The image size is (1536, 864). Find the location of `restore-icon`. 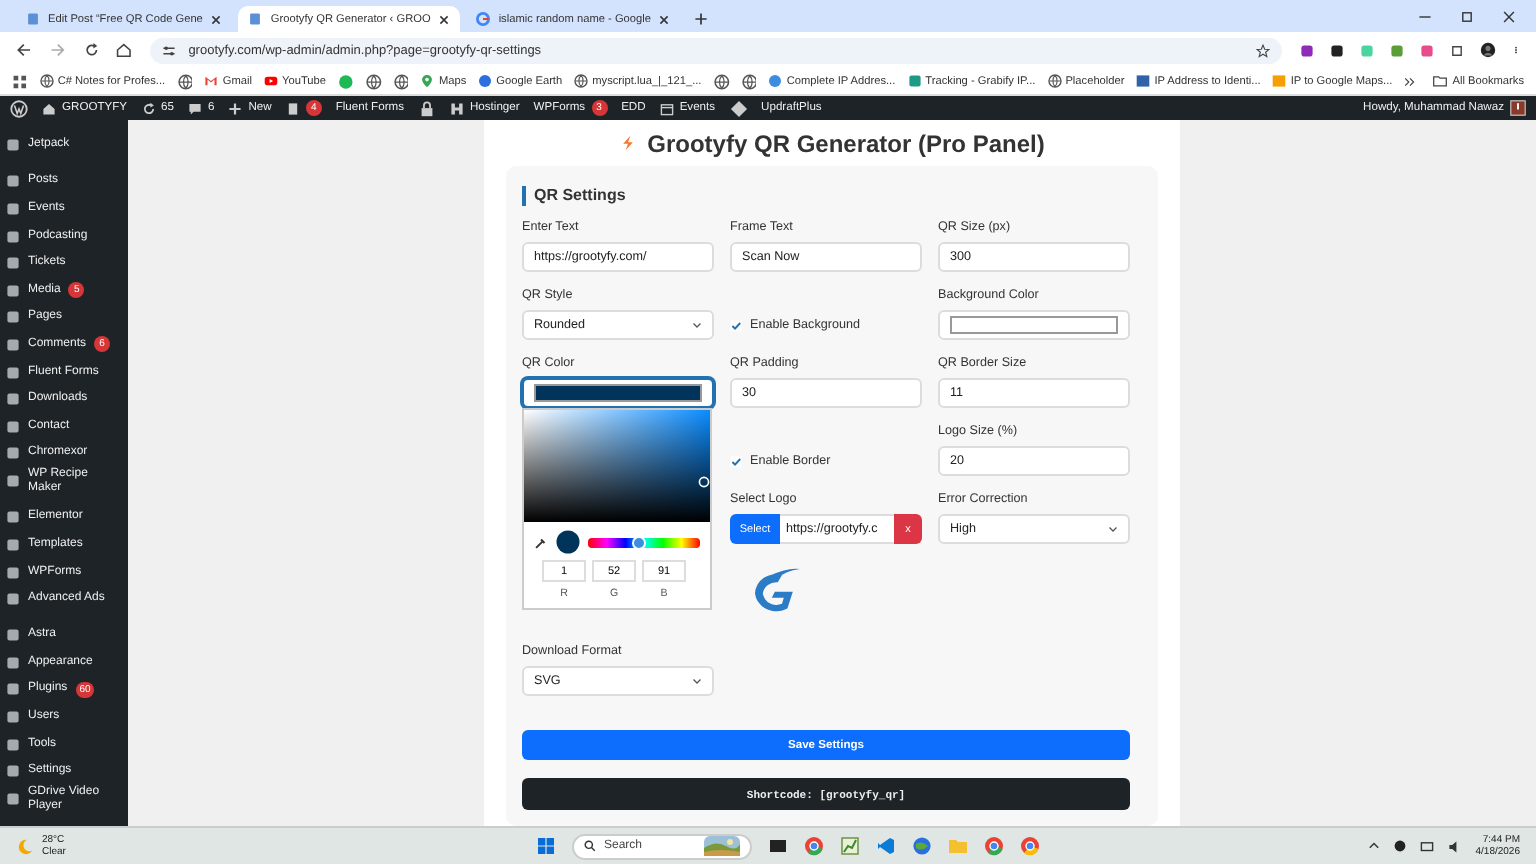

restore-icon is located at coordinates (1467, 16).